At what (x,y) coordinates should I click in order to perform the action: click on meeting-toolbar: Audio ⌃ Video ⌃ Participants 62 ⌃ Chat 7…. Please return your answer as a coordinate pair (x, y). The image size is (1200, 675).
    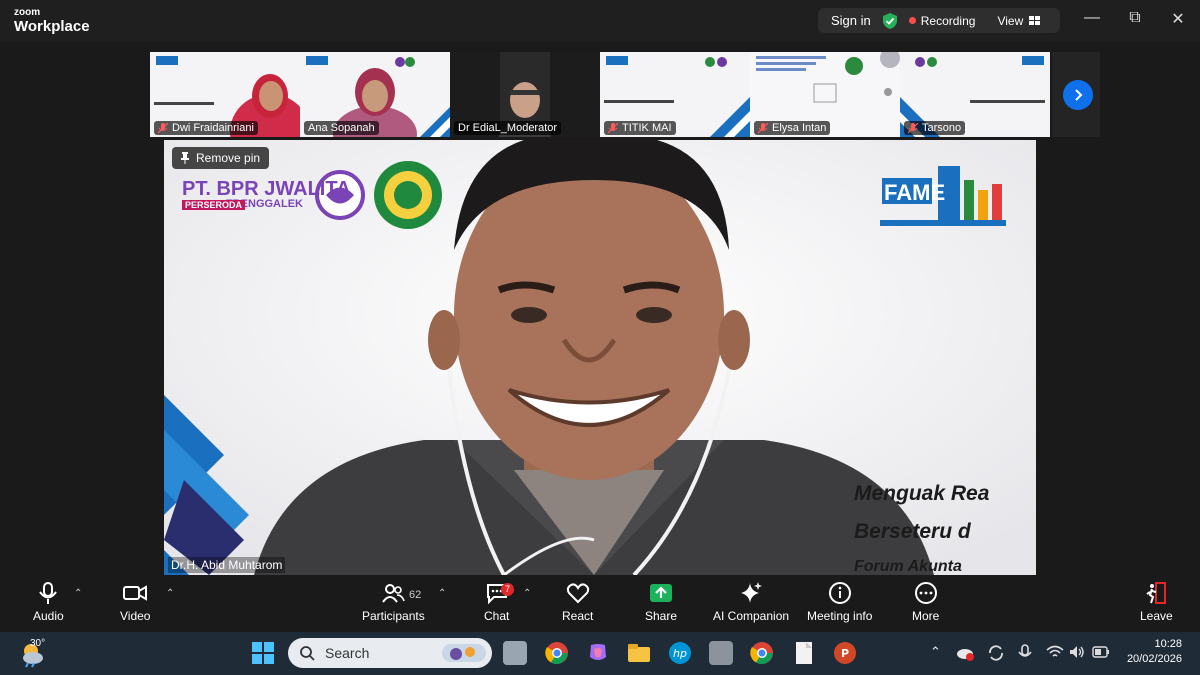
    Looking at the image, I should click on (600, 603).